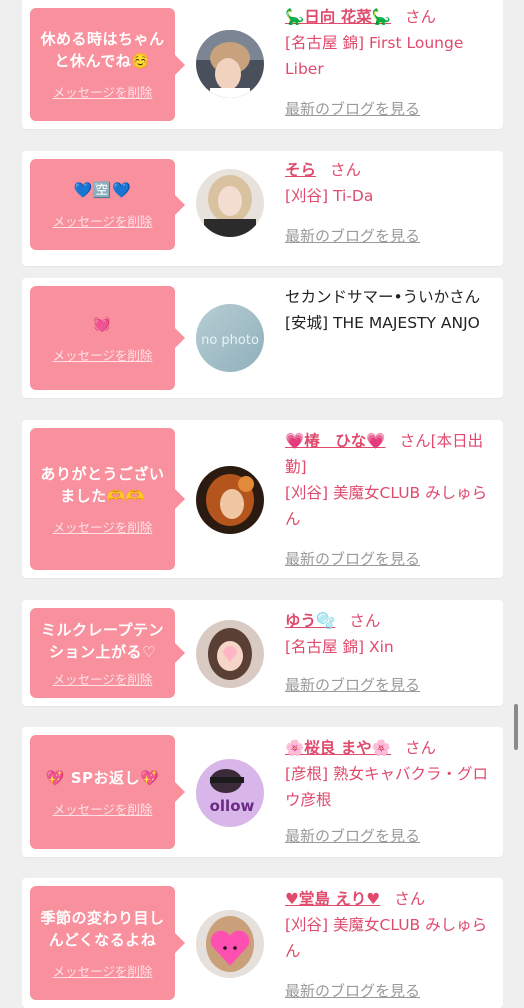 The width and height of the screenshot is (524, 1008). I want to click on cast-name-link: 🌸桜良 まや🌸, so click(338, 748).